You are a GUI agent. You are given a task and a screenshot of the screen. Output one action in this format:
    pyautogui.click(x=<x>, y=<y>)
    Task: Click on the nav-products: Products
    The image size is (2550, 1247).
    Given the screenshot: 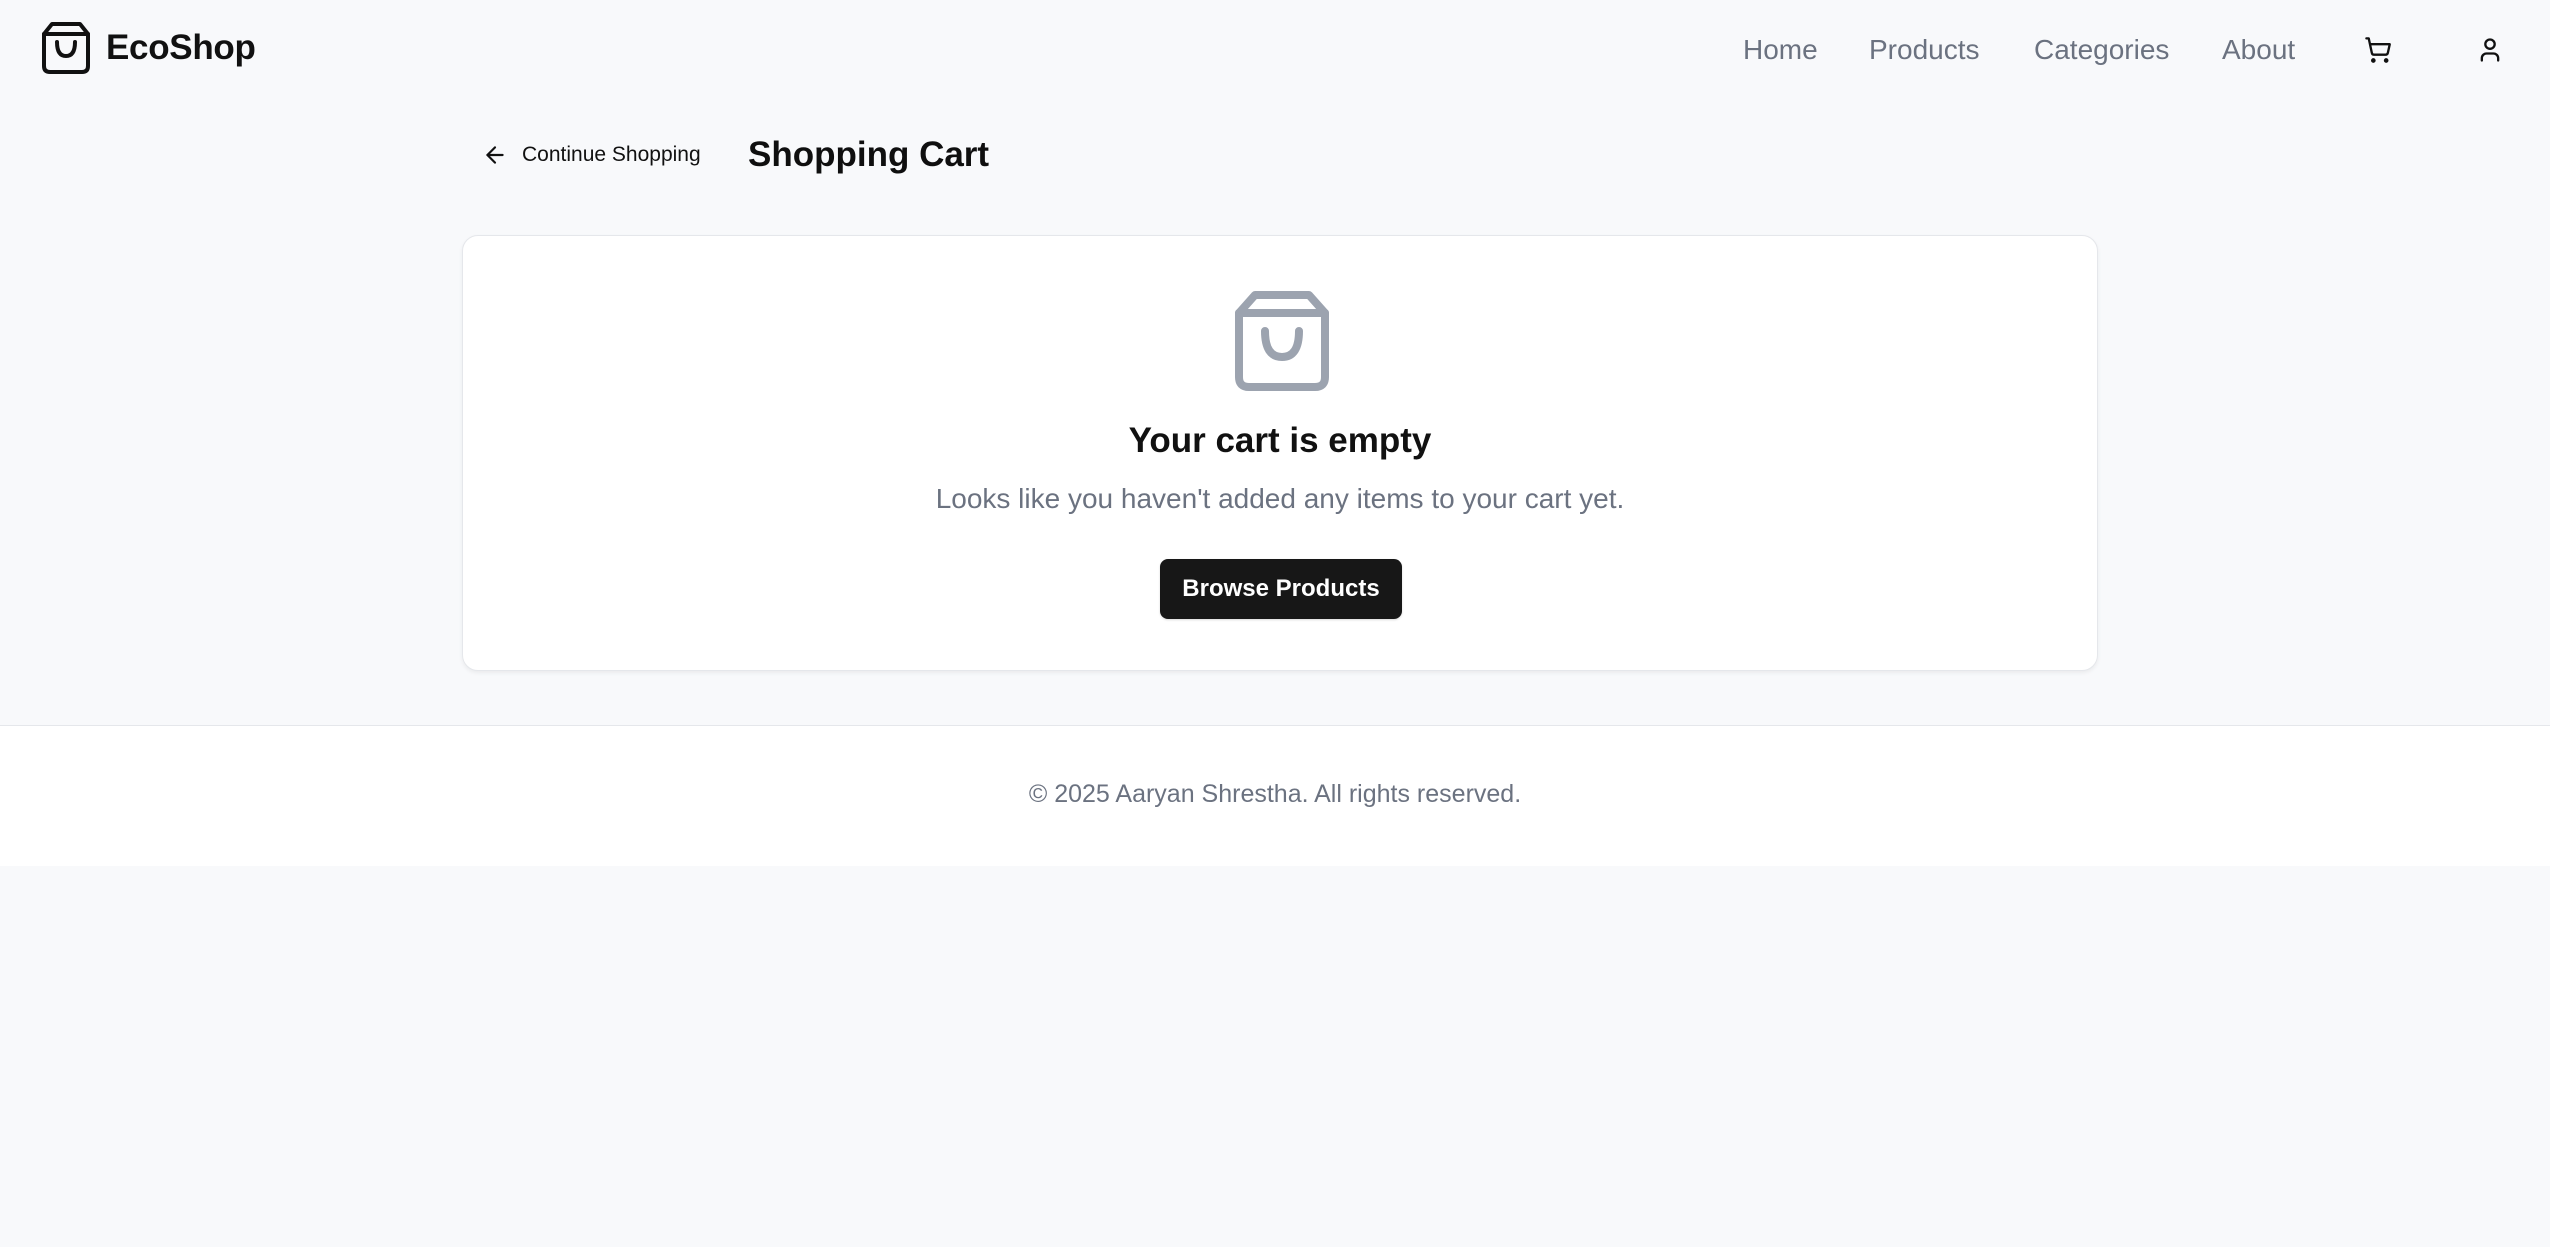 What is the action you would take?
    pyautogui.click(x=1924, y=50)
    